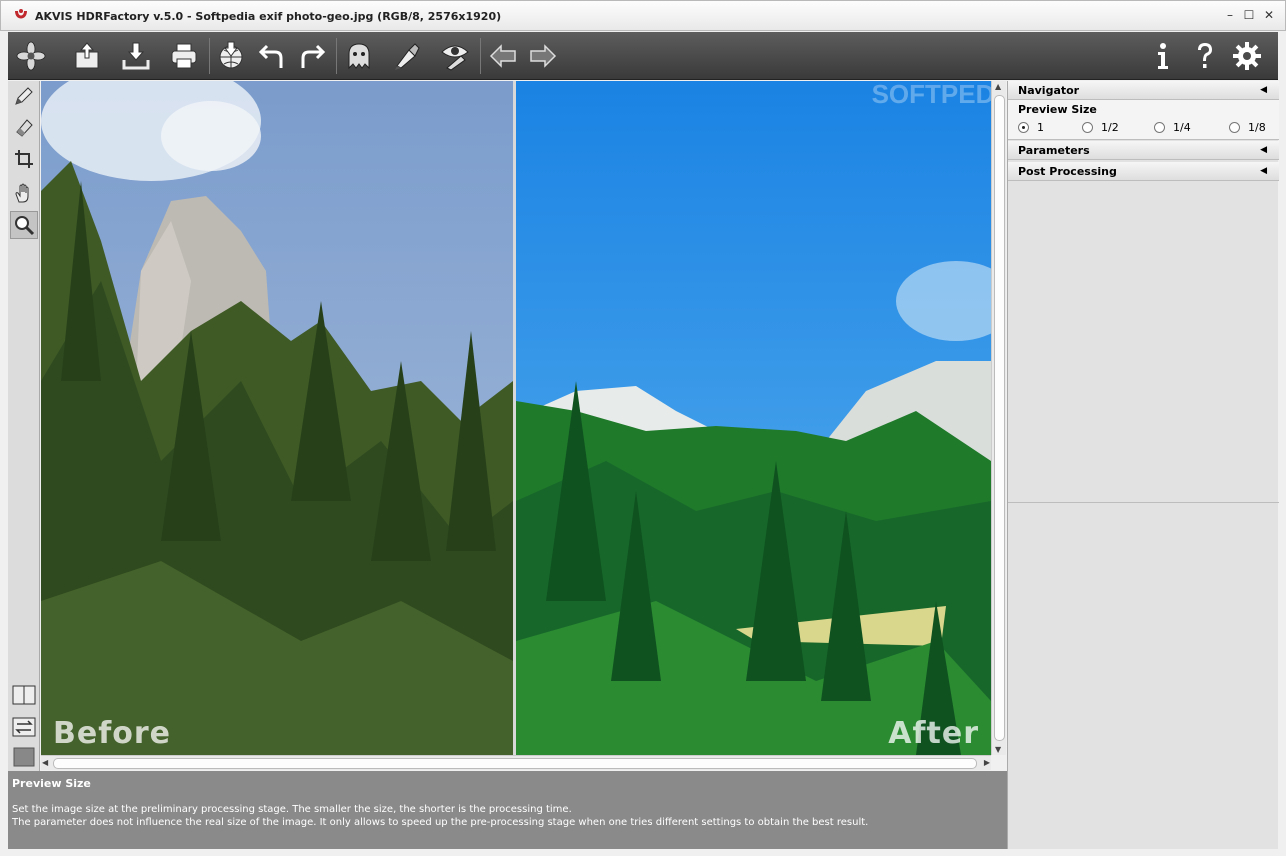 The image size is (1286, 856). I want to click on parameters-title: Parameters, so click(1054, 150).